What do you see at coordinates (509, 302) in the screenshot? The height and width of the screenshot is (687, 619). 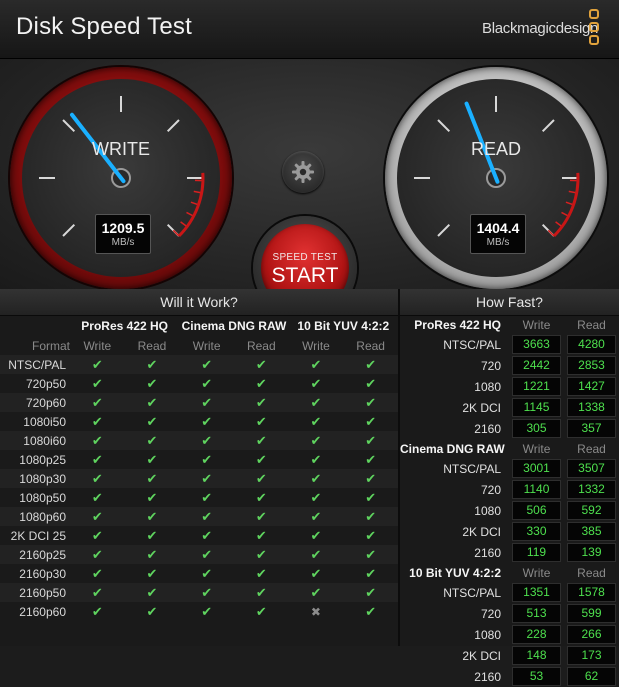 I see `how-fast-header: How Fast?` at bounding box center [509, 302].